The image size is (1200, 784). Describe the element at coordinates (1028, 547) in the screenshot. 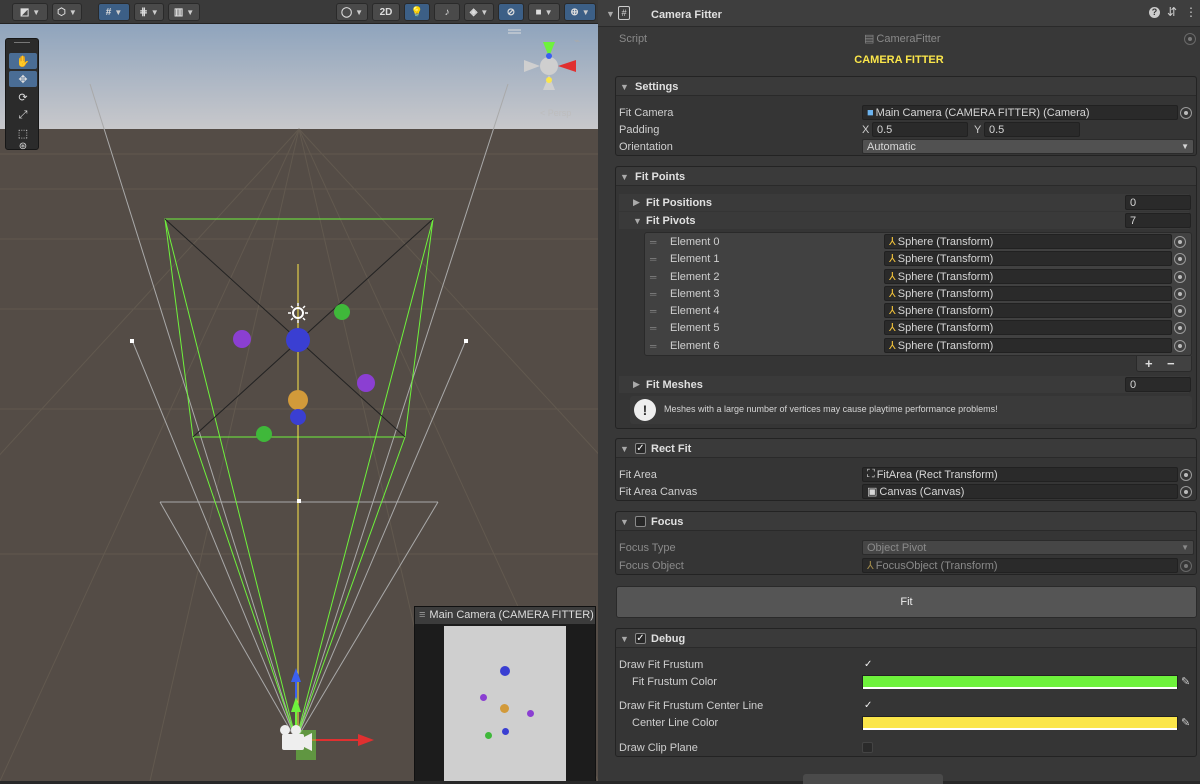

I see `focus-type-dropdown: Object Pivot ▼` at that location.